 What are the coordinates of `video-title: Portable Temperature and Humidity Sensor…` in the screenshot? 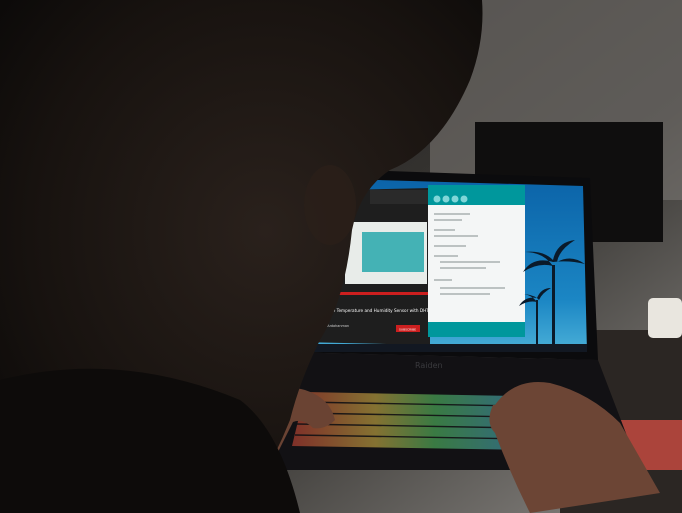 It's located at (376, 310).